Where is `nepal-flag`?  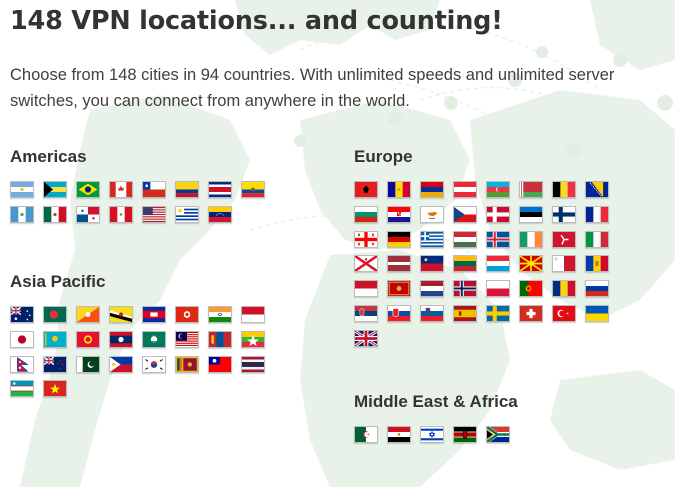
nepal-flag is located at coordinates (22, 364).